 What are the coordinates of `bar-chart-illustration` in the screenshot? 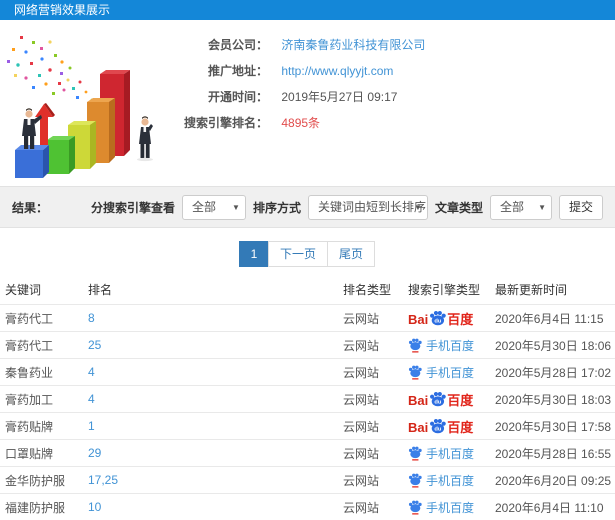 It's located at (80, 107).